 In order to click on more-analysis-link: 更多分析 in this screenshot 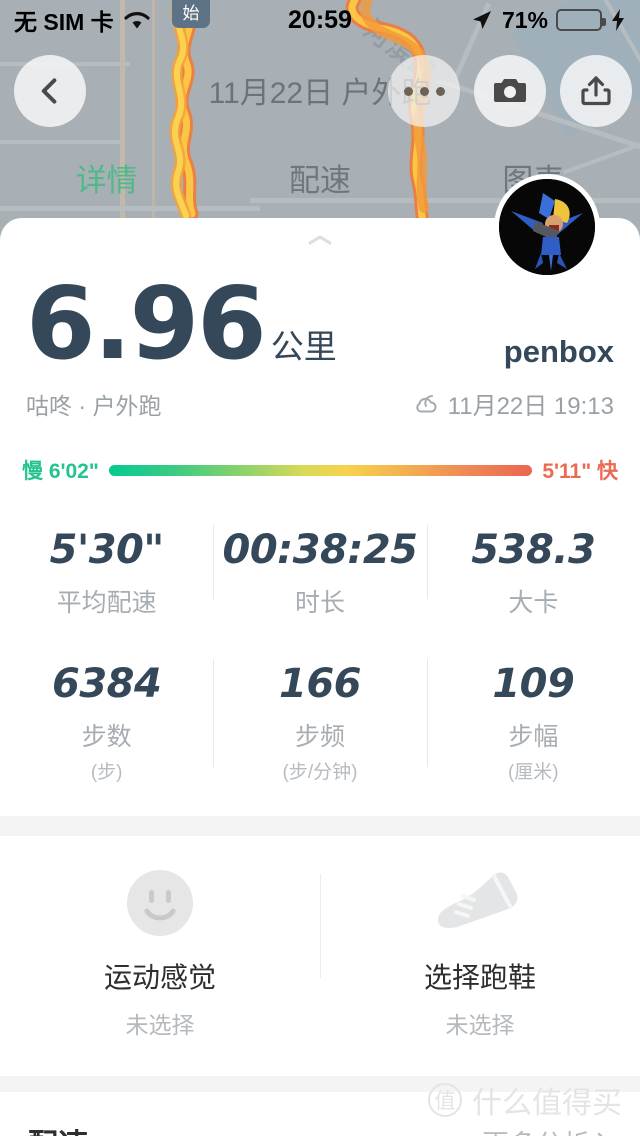, I will do `click(547, 1129)`.